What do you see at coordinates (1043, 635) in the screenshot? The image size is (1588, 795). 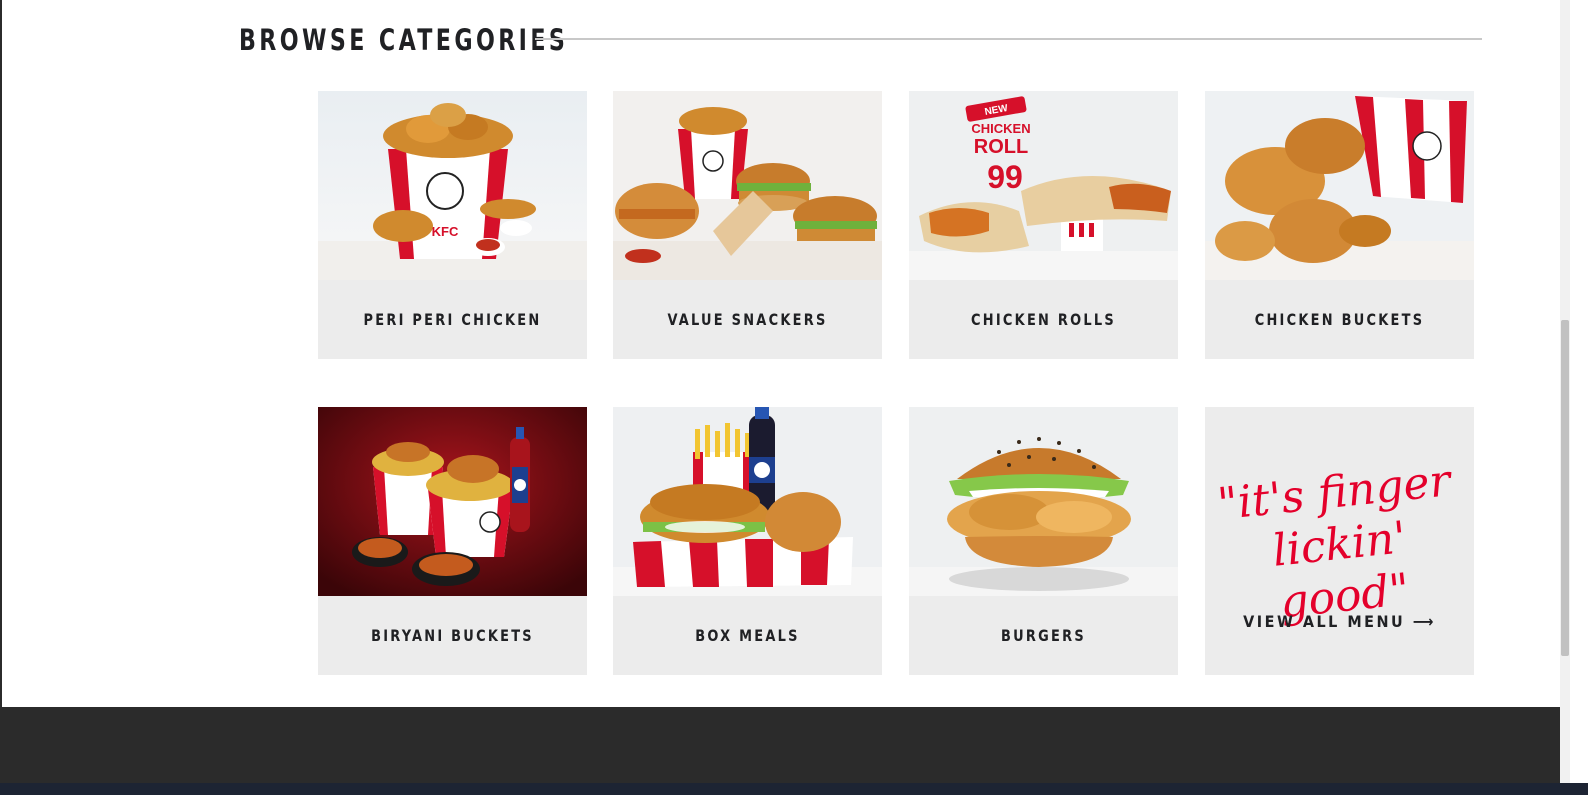 I see `category-label: BURGERS` at bounding box center [1043, 635].